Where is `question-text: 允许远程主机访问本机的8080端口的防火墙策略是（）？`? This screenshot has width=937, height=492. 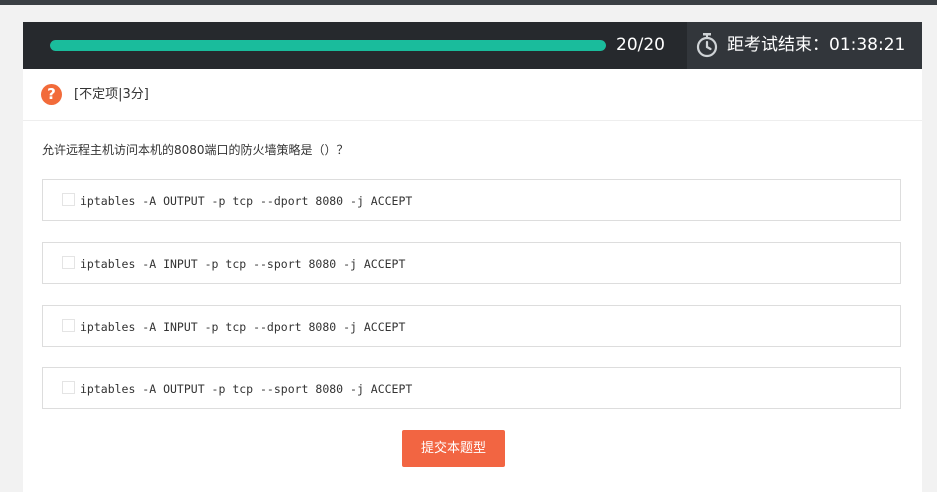 question-text: 允许远程主机访问本机的8080端口的防火墙策略是（）？ is located at coordinates (195, 150).